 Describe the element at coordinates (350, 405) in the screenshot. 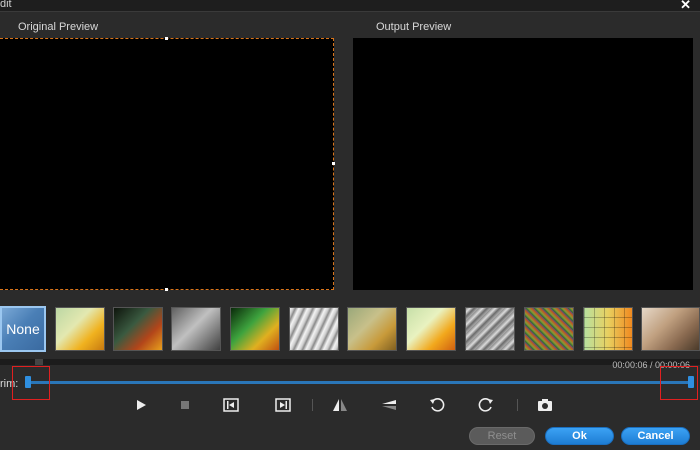

I see `playback-controls` at that location.